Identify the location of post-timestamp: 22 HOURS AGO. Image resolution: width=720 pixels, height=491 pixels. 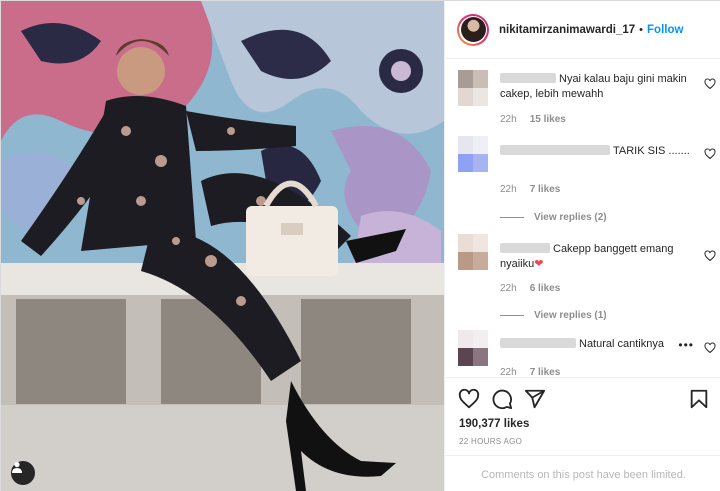
(491, 441).